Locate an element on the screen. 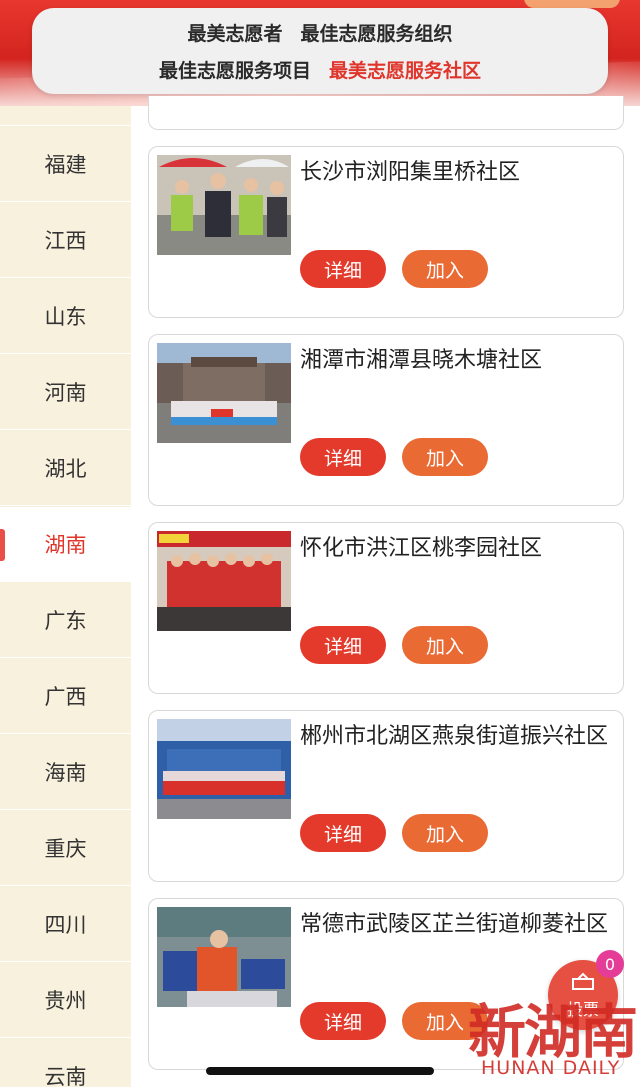  category-tabs-row-2: 最佳志愿服务项目 最美志愿服务社区 is located at coordinates (320, 69).